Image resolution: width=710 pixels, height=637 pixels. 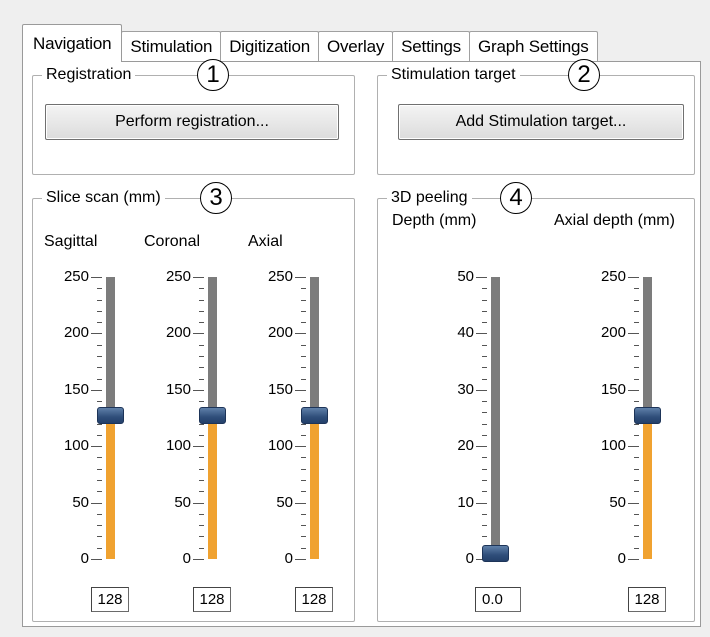 I want to click on sagittal-value-field: 128, so click(x=110, y=599).